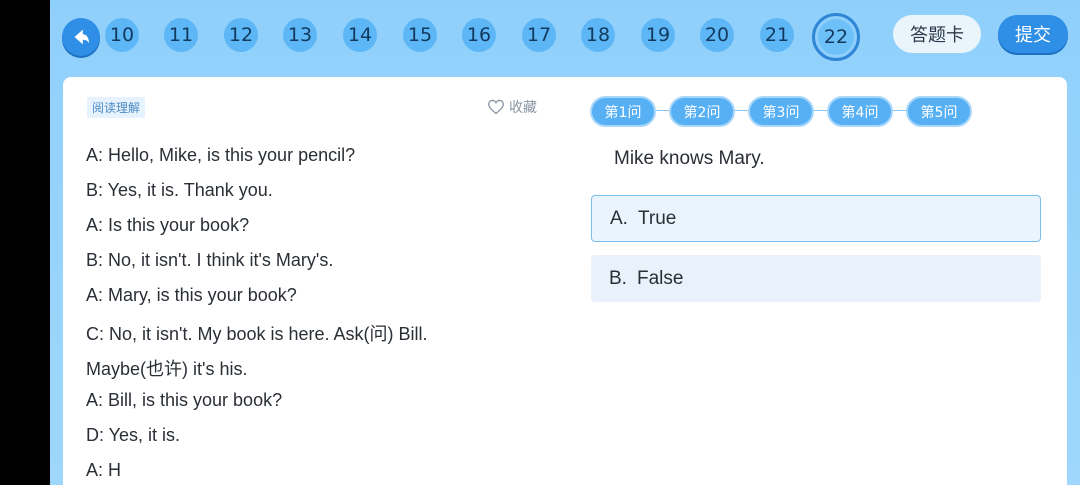  I want to click on heart-icon, so click(496, 107).